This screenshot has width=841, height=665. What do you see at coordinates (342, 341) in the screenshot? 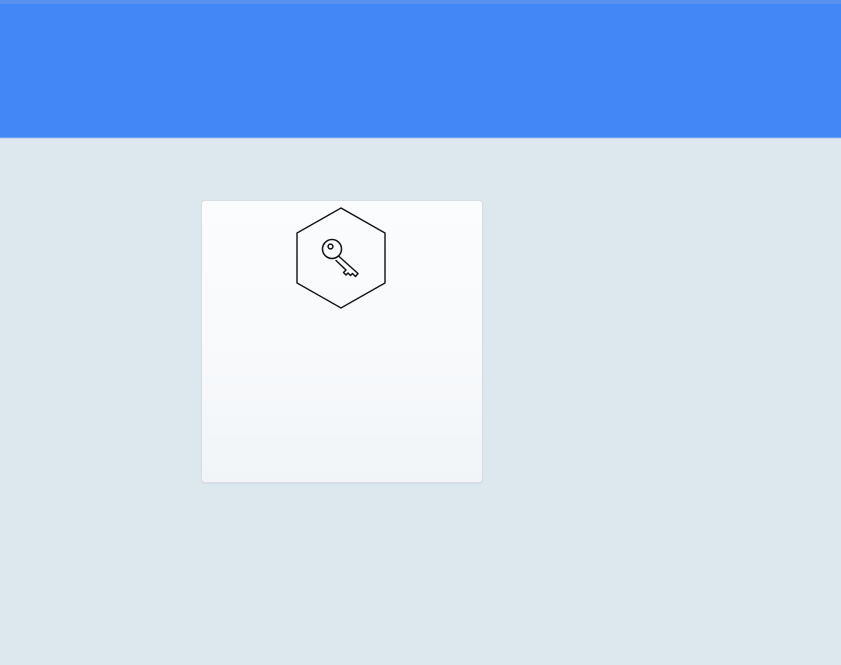
I see `key-card` at bounding box center [342, 341].